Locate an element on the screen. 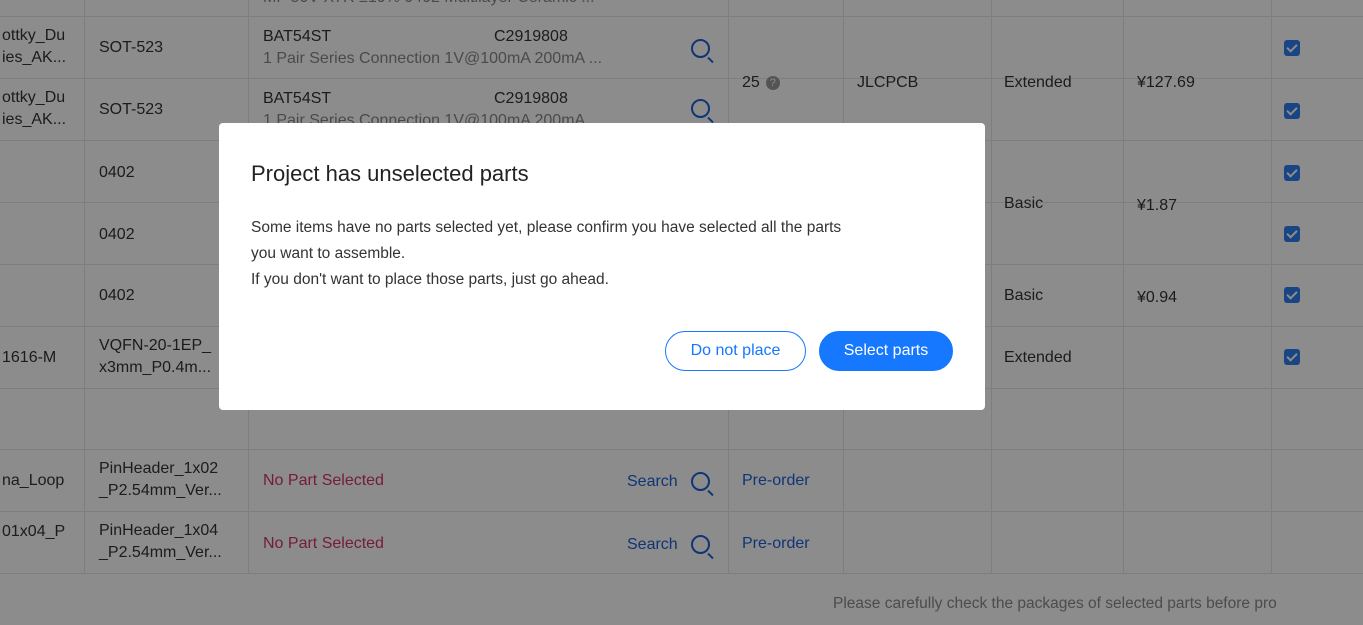 The width and height of the screenshot is (1363, 625). dialog-title: Project has unselected parts is located at coordinates (390, 173).